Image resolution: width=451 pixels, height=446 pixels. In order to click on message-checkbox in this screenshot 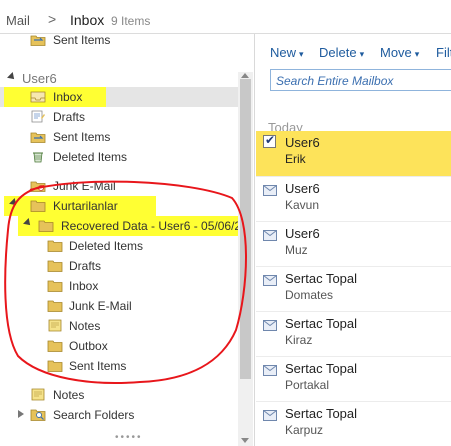, I will do `click(269, 140)`.